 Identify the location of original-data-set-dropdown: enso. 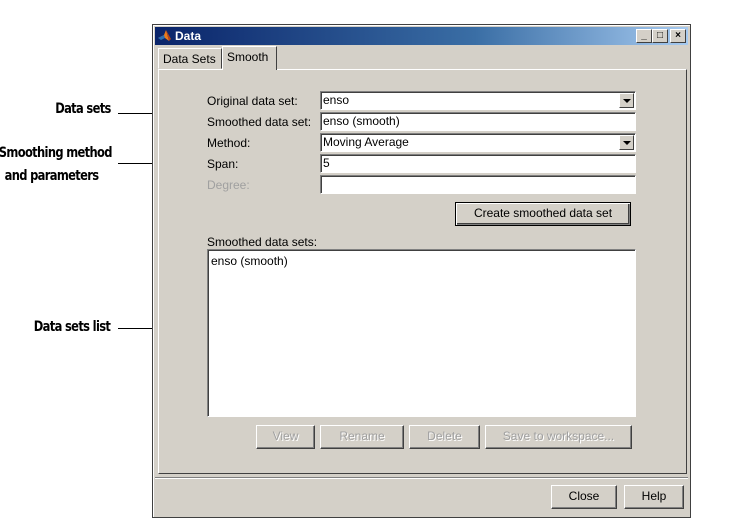
(478, 100).